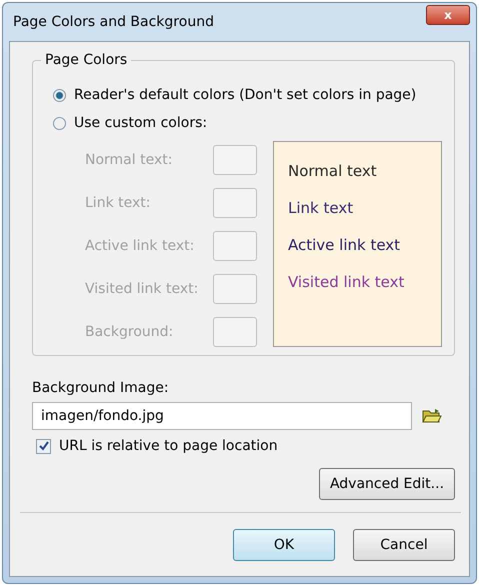 The height and width of the screenshot is (586, 479). What do you see at coordinates (345, 245) in the screenshot?
I see `preview-text: Active link text` at bounding box center [345, 245].